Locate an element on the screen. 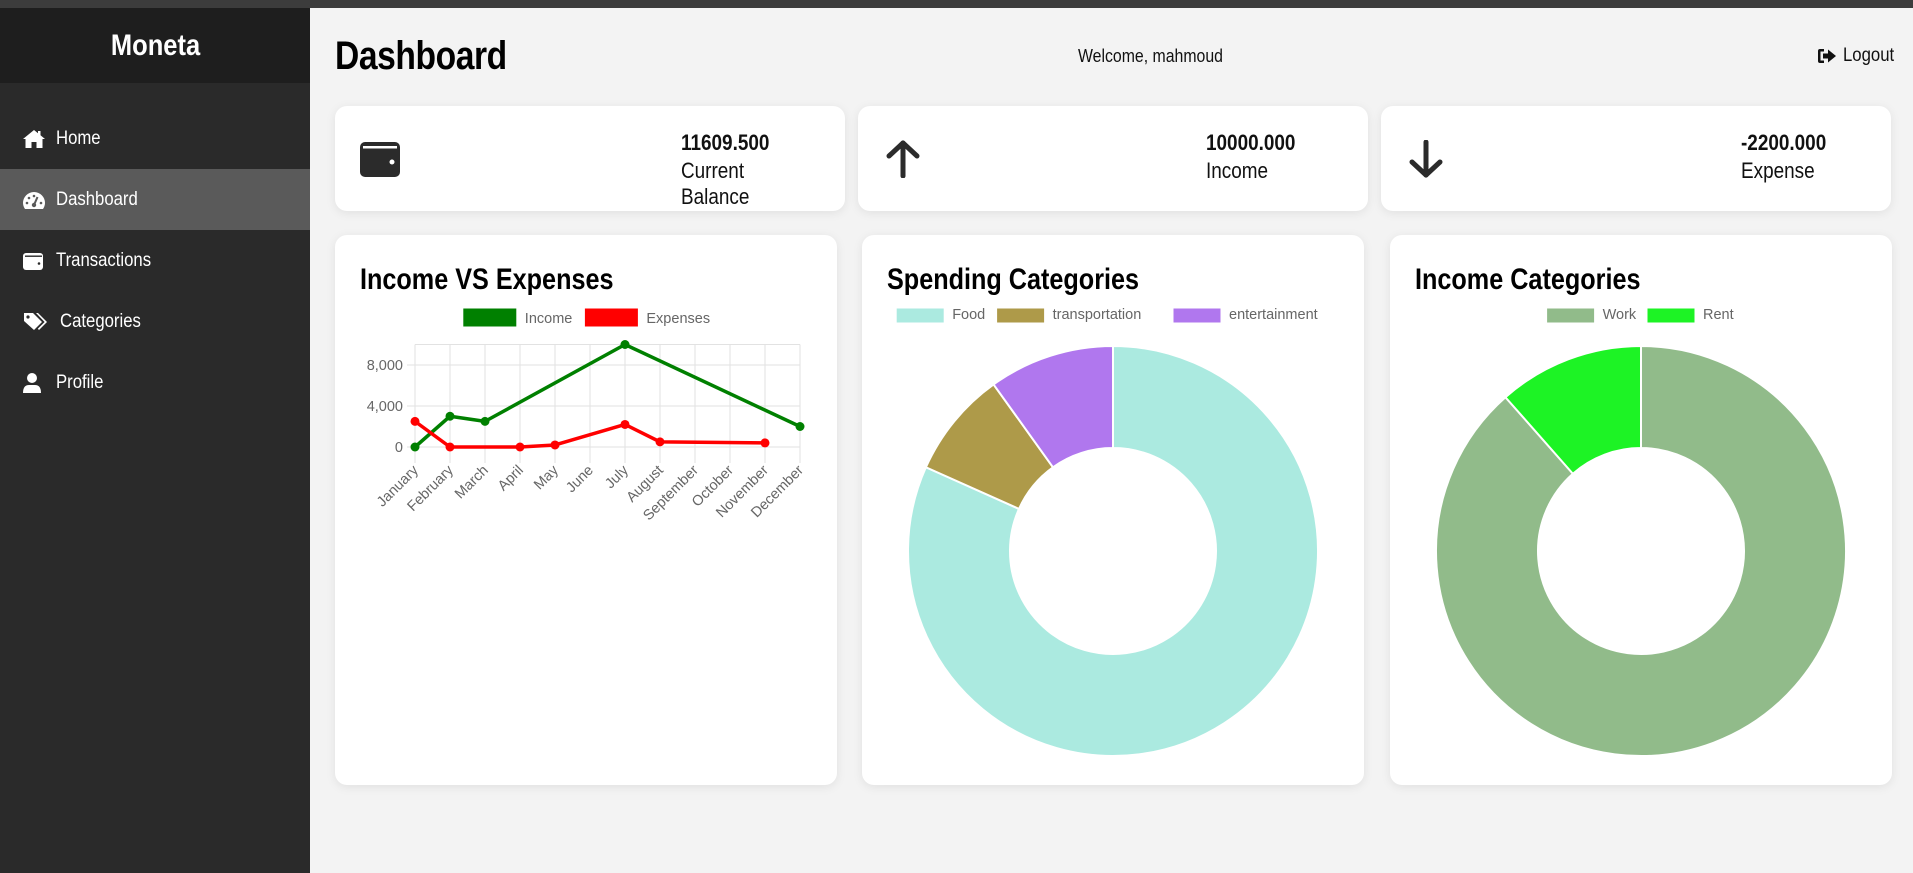 The width and height of the screenshot is (1913, 873). gauge-icon is located at coordinates (35, 200).